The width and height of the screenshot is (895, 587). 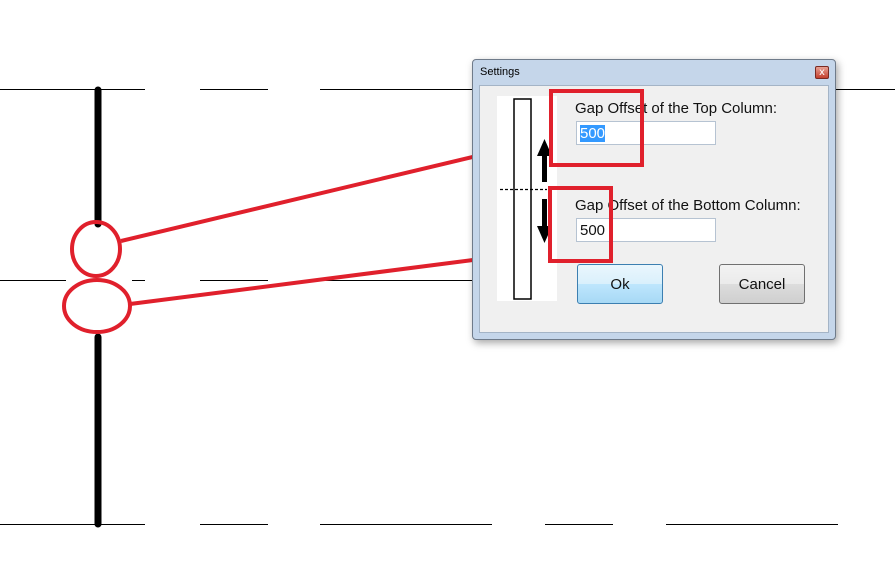 What do you see at coordinates (762, 284) in the screenshot?
I see `cancel-button: Cancel` at bounding box center [762, 284].